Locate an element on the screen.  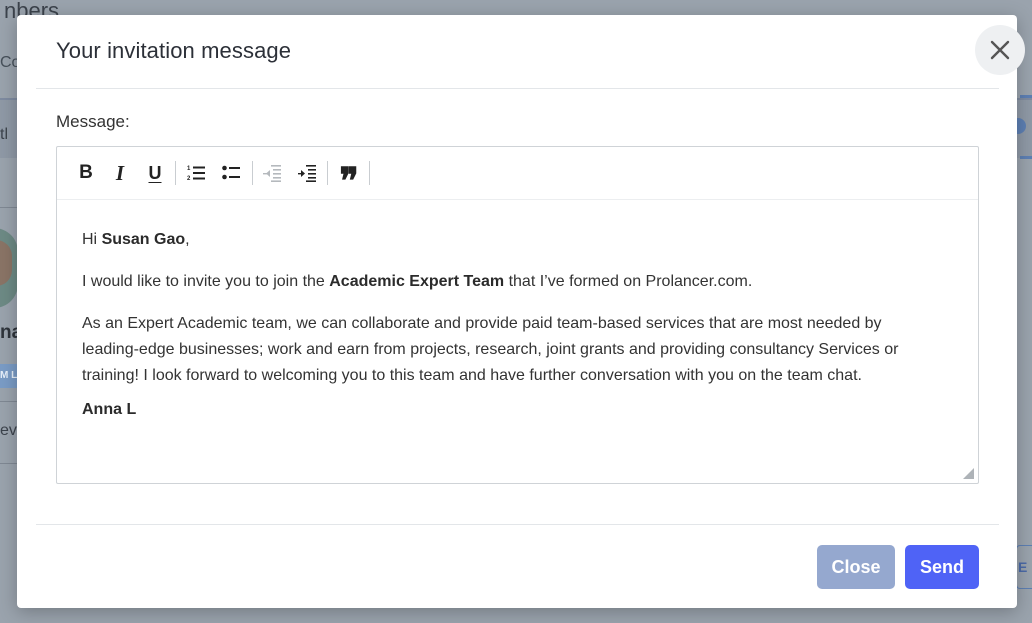
bullet-list-icon is located at coordinates (231, 172).